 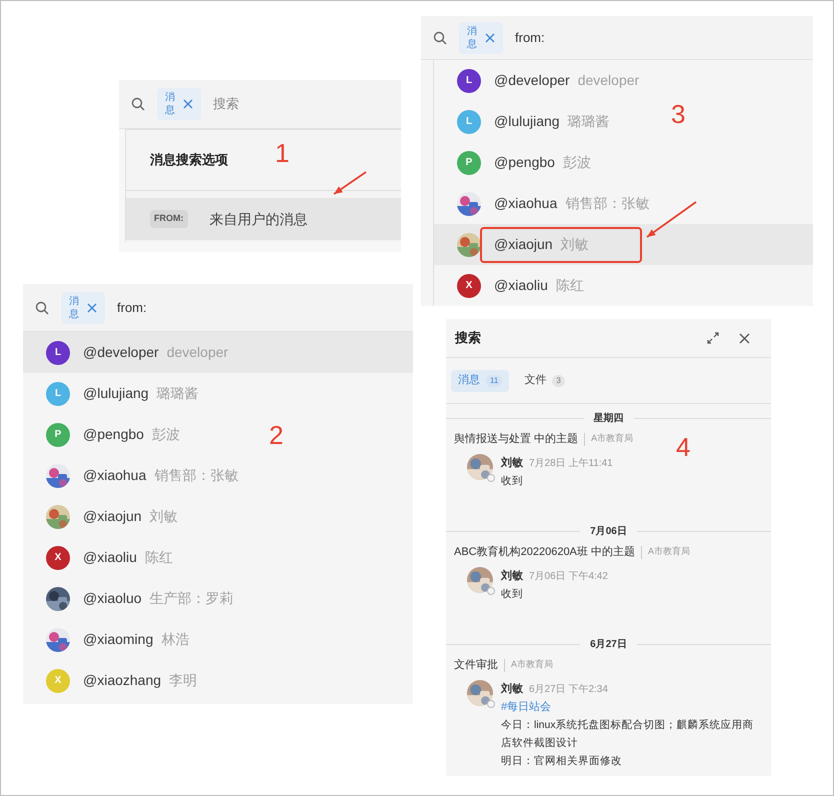 I want to click on user-option: L @developer developer, so click(x=218, y=352).